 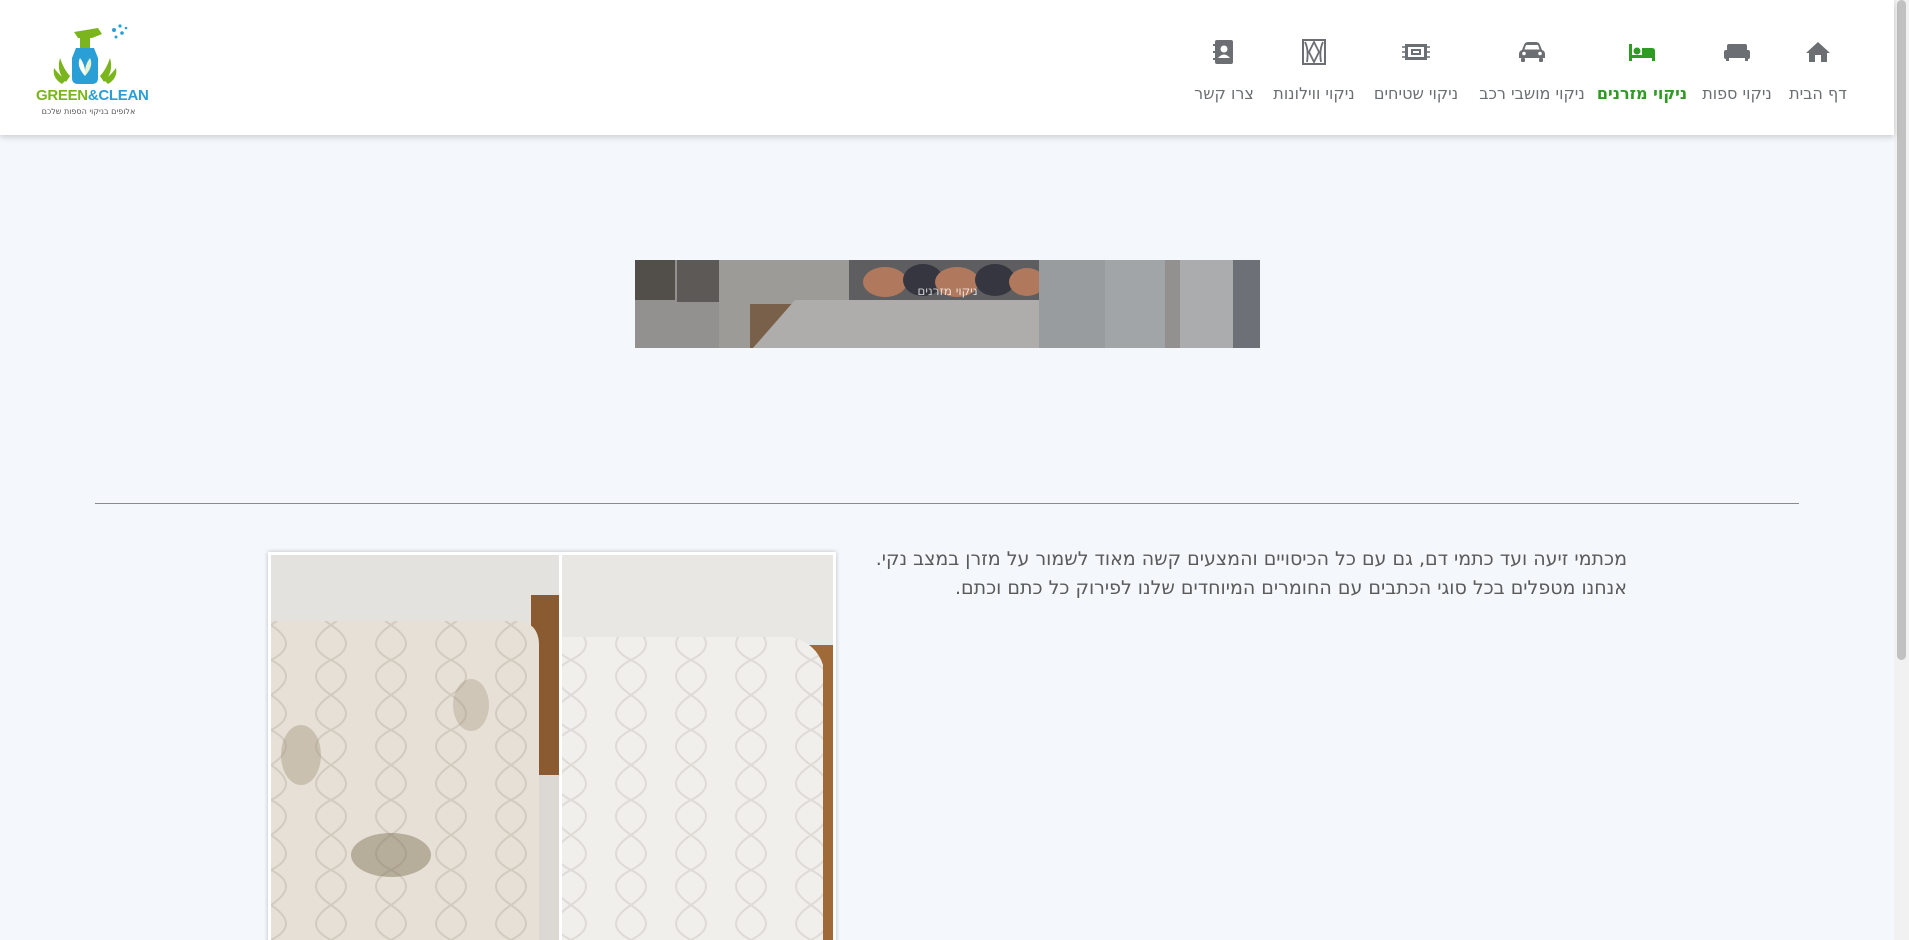 What do you see at coordinates (1532, 52) in the screenshot?
I see `car-icon` at bounding box center [1532, 52].